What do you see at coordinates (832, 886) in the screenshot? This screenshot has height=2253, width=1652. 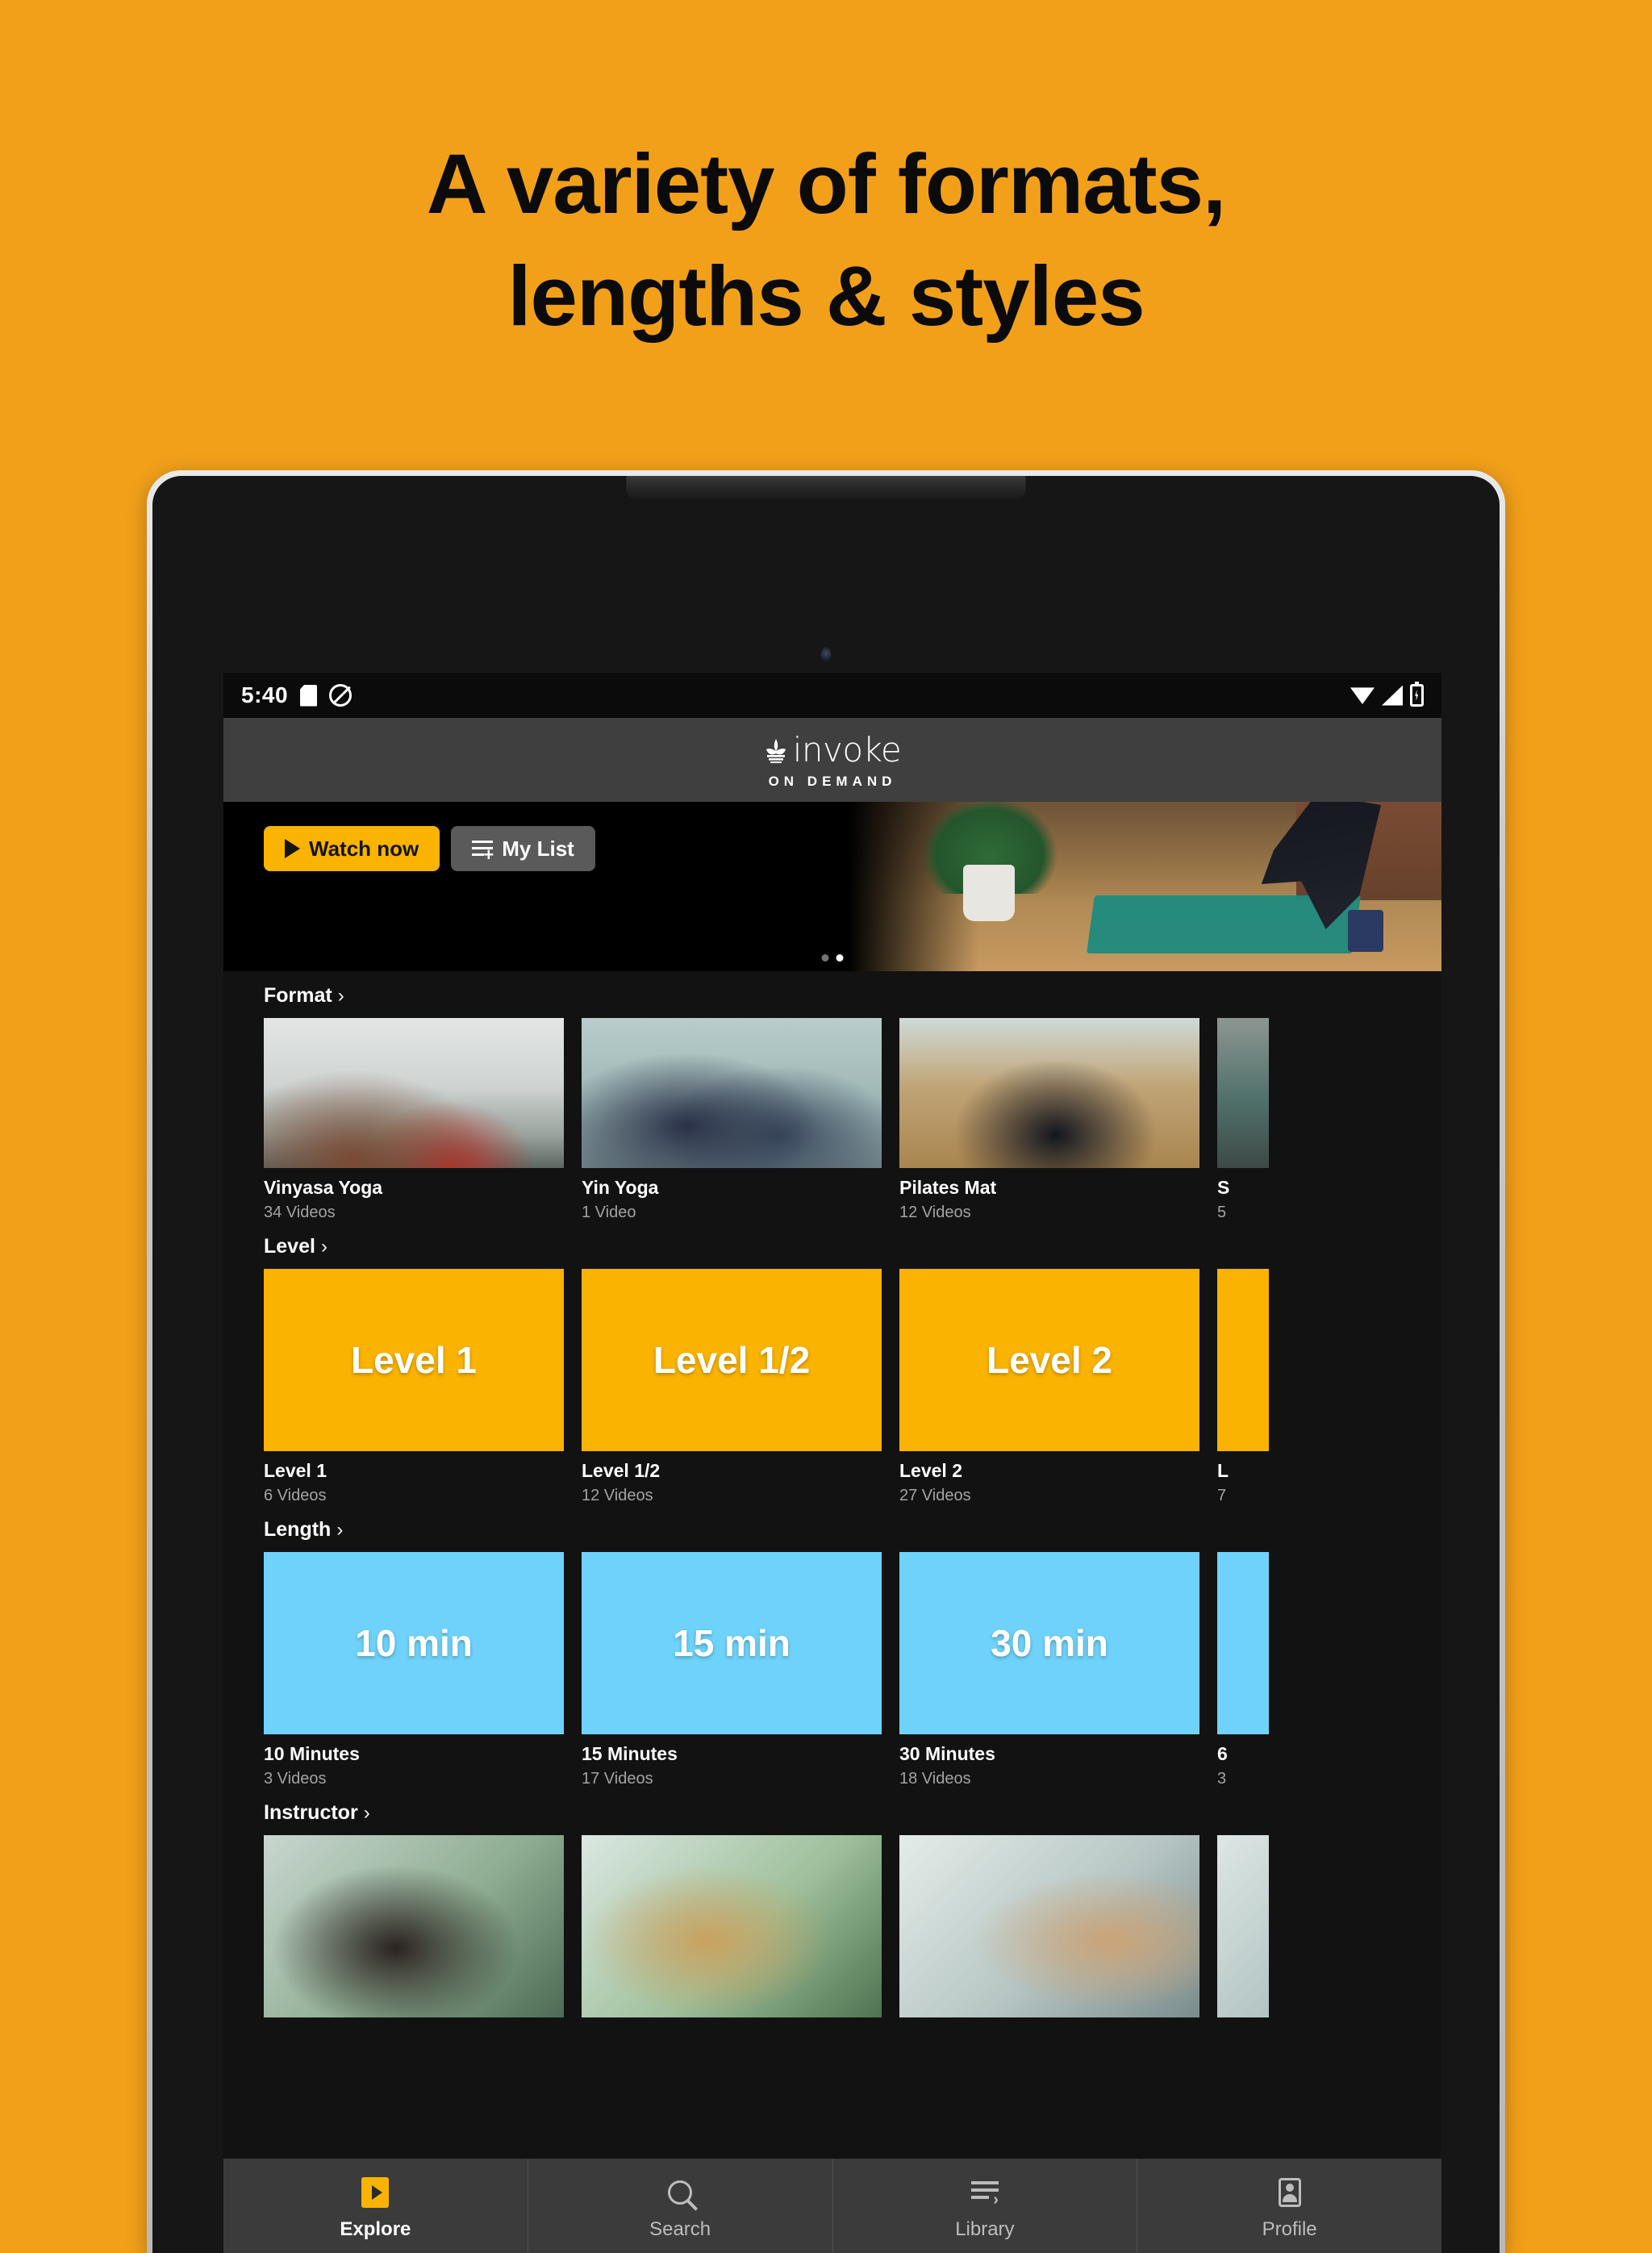 I see `hero-banner: Watch now + My List` at bounding box center [832, 886].